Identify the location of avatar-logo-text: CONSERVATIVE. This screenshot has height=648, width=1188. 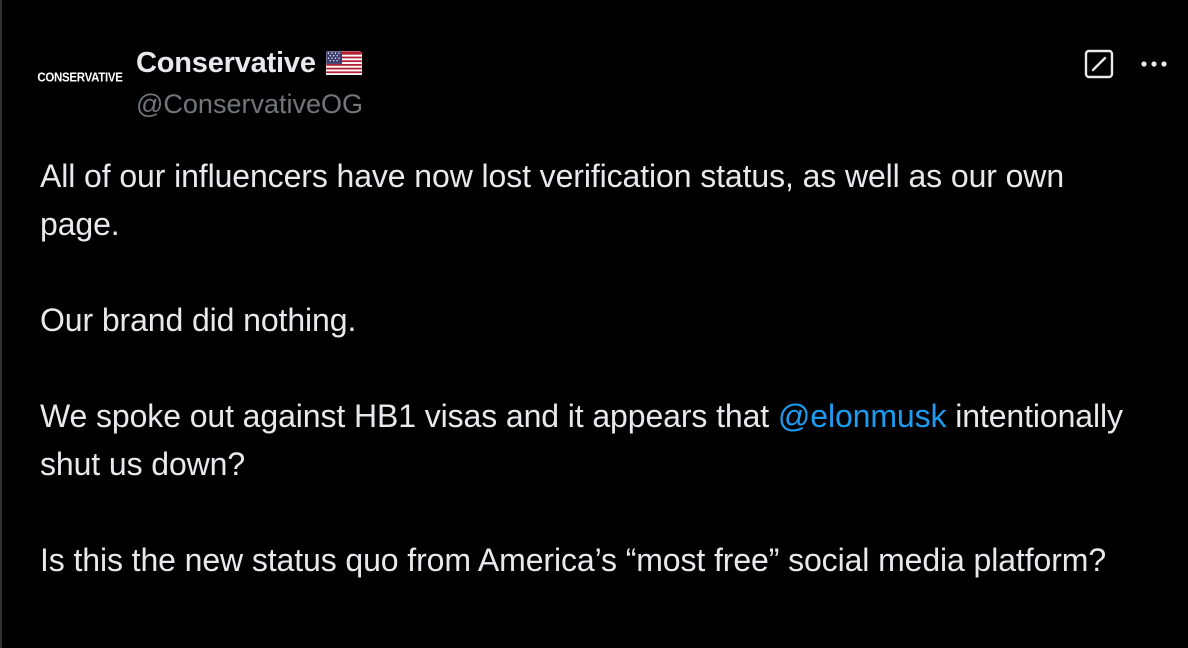
(80, 78).